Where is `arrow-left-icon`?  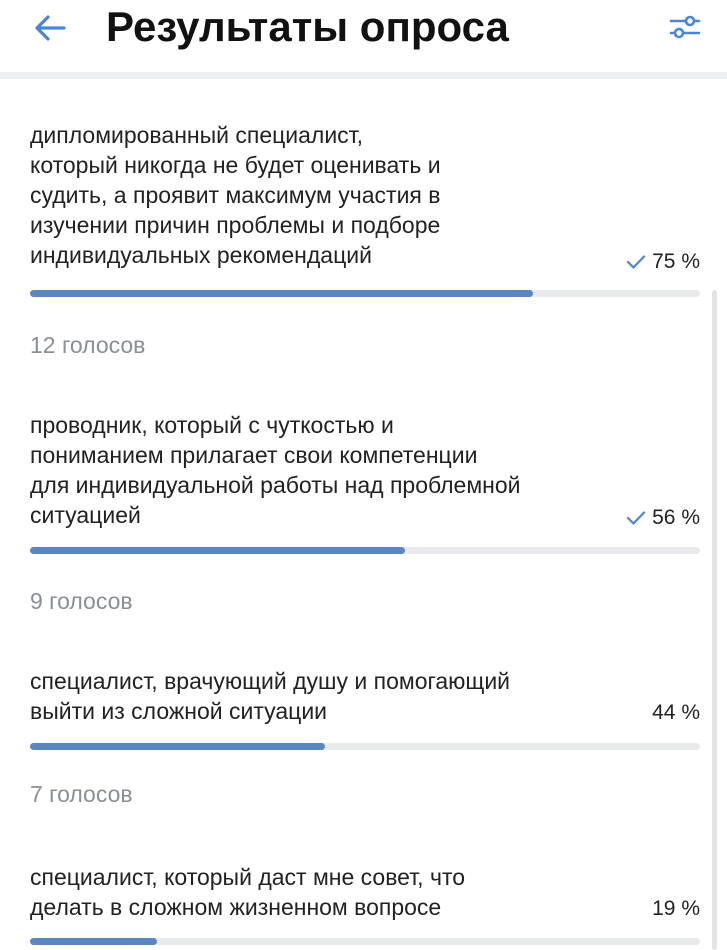 arrow-left-icon is located at coordinates (50, 28).